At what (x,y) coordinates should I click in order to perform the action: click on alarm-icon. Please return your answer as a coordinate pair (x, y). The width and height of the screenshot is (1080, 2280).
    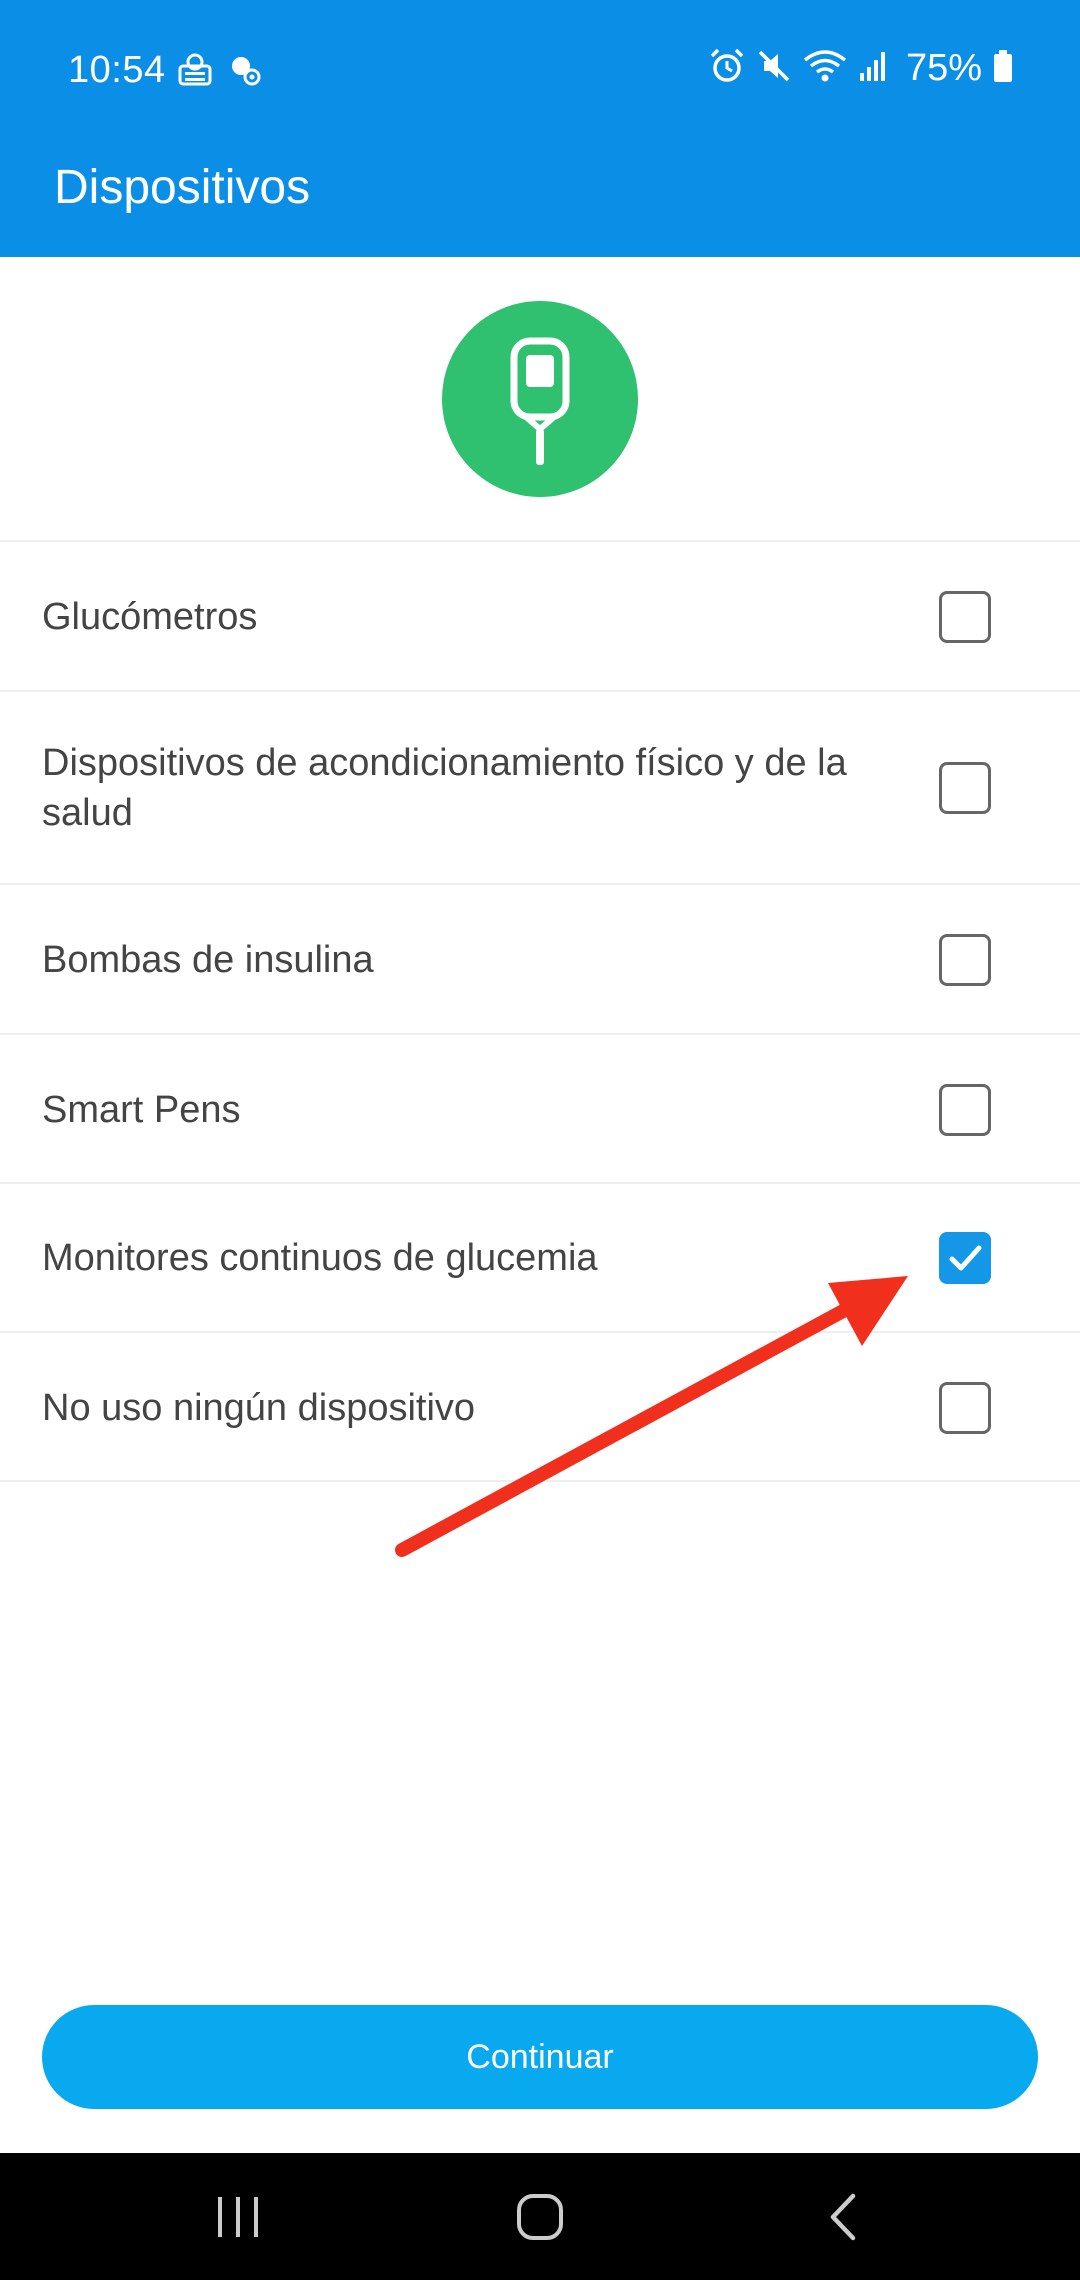
    Looking at the image, I should click on (727, 68).